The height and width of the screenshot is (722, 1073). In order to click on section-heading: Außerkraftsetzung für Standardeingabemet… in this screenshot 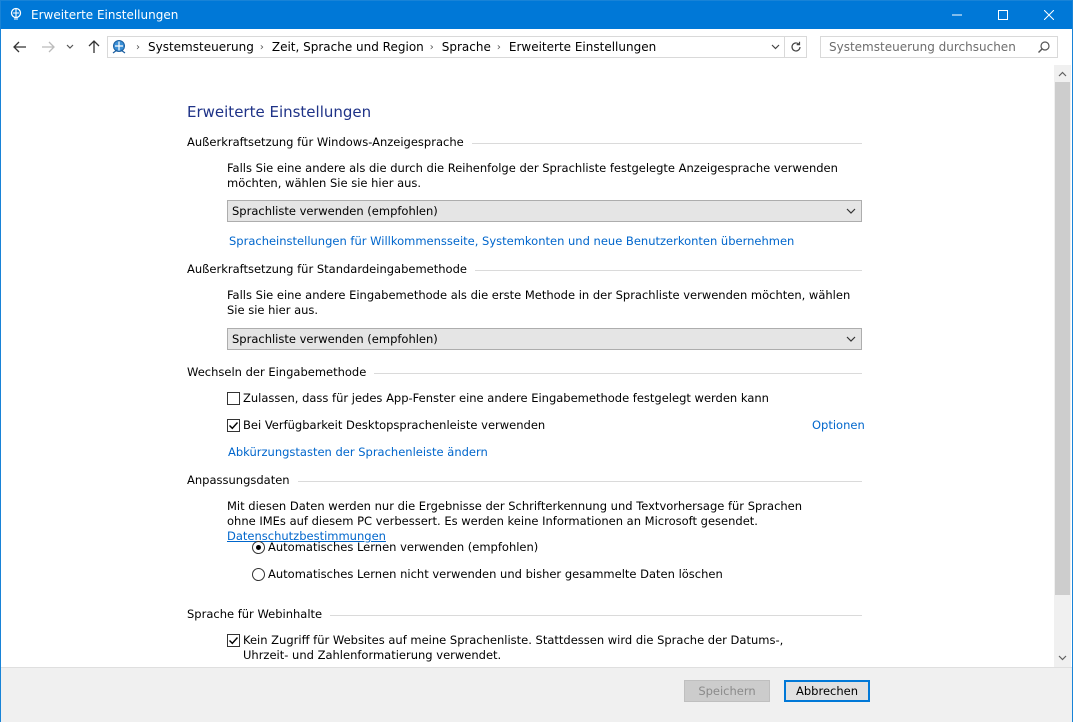, I will do `click(331, 269)`.